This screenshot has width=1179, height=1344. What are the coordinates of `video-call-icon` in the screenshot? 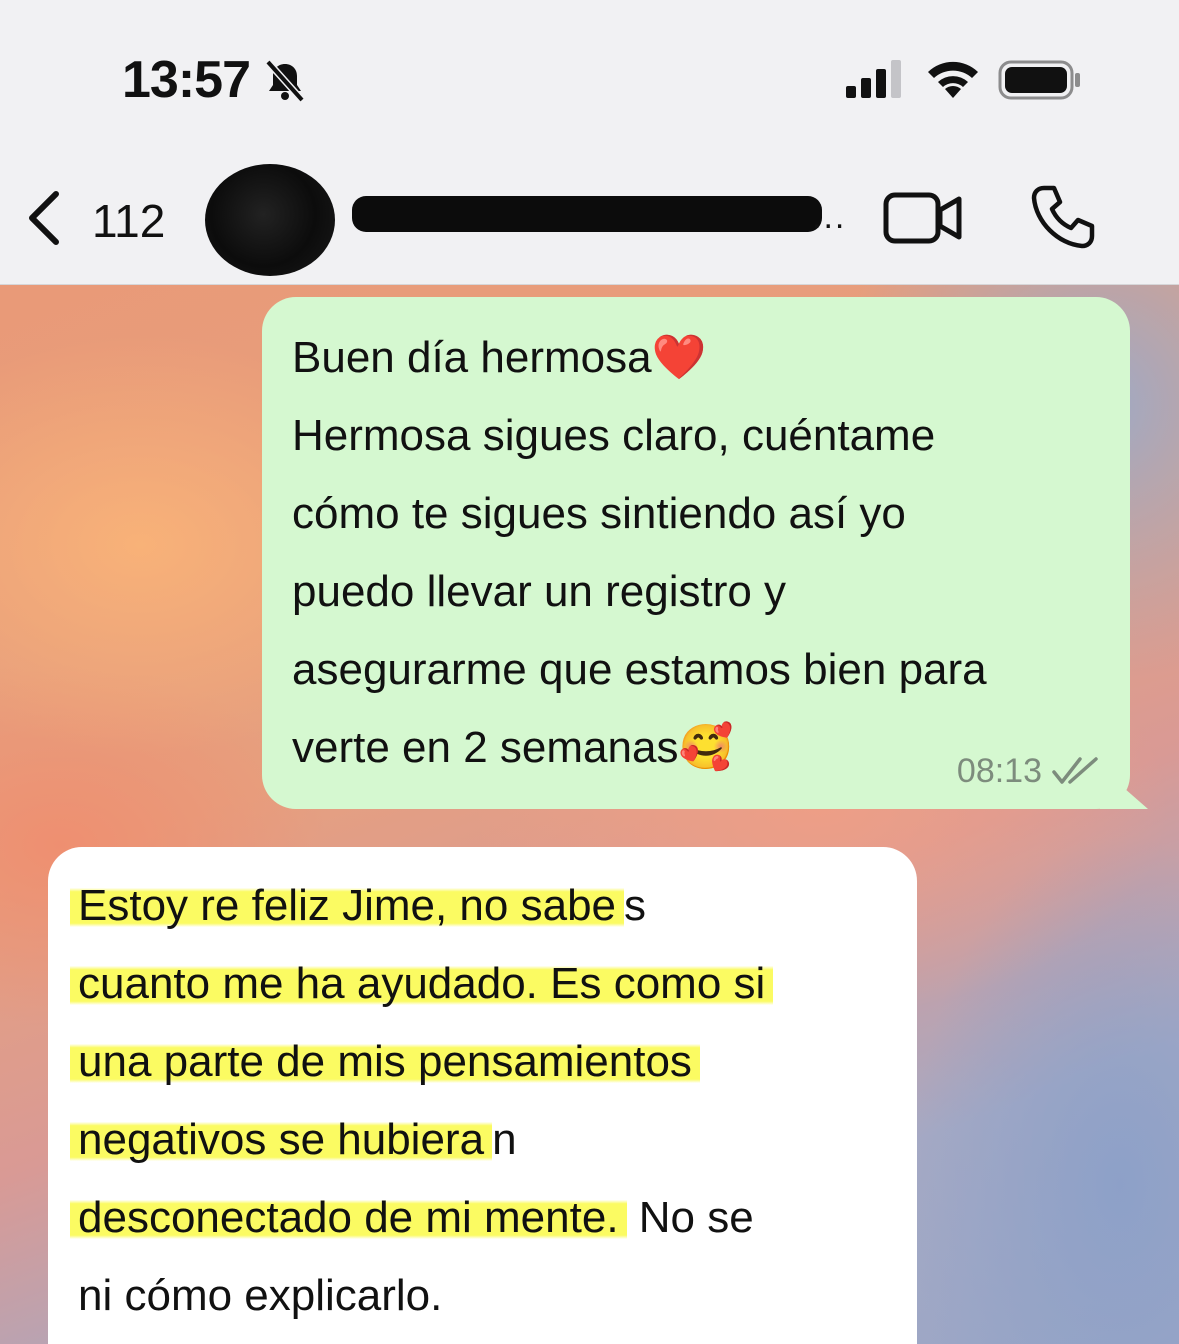 It's located at (923, 218).